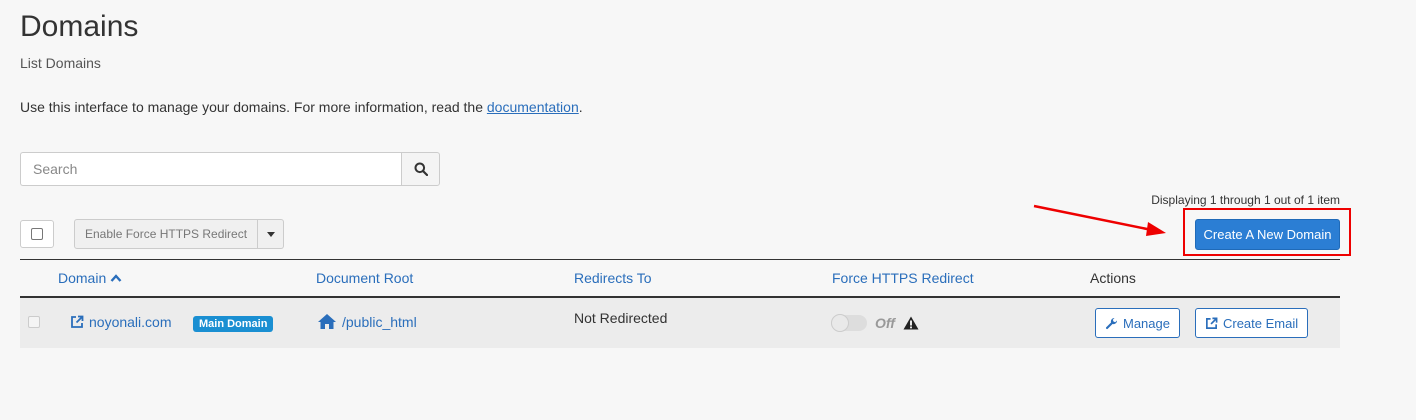 This screenshot has width=1416, height=420. I want to click on search-icon, so click(421, 169).